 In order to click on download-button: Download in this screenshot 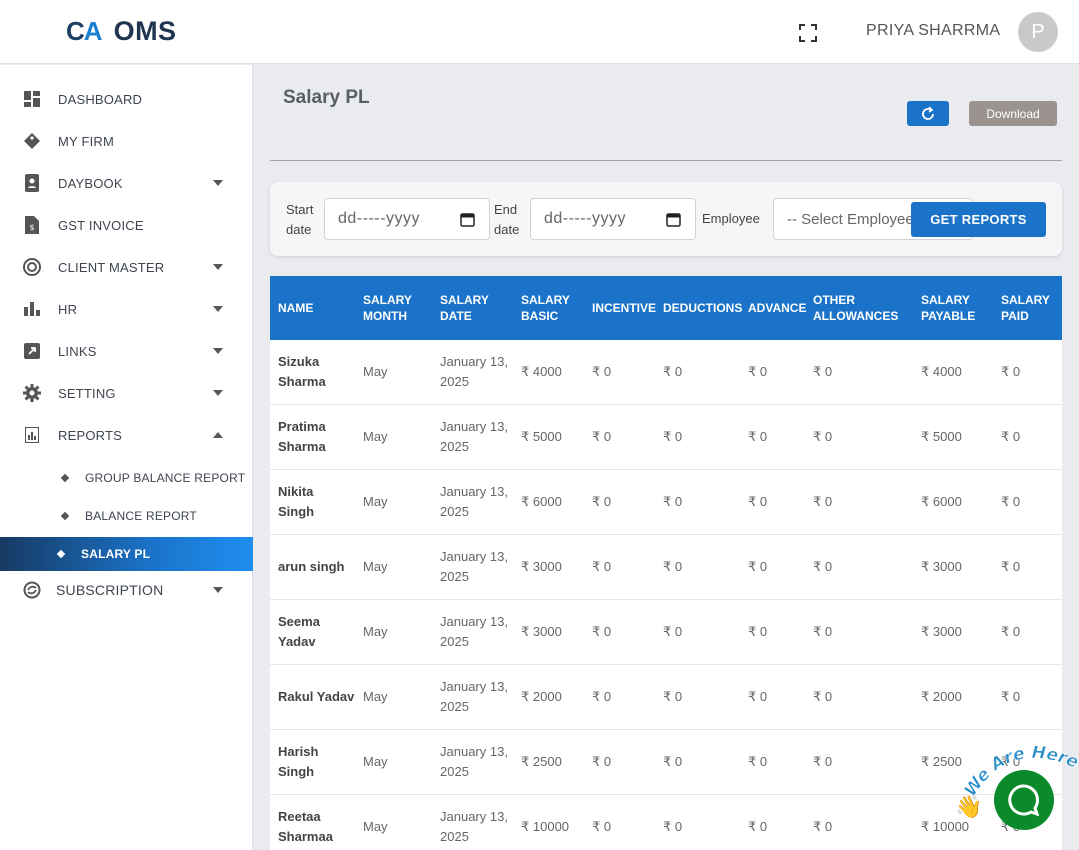, I will do `click(1013, 113)`.